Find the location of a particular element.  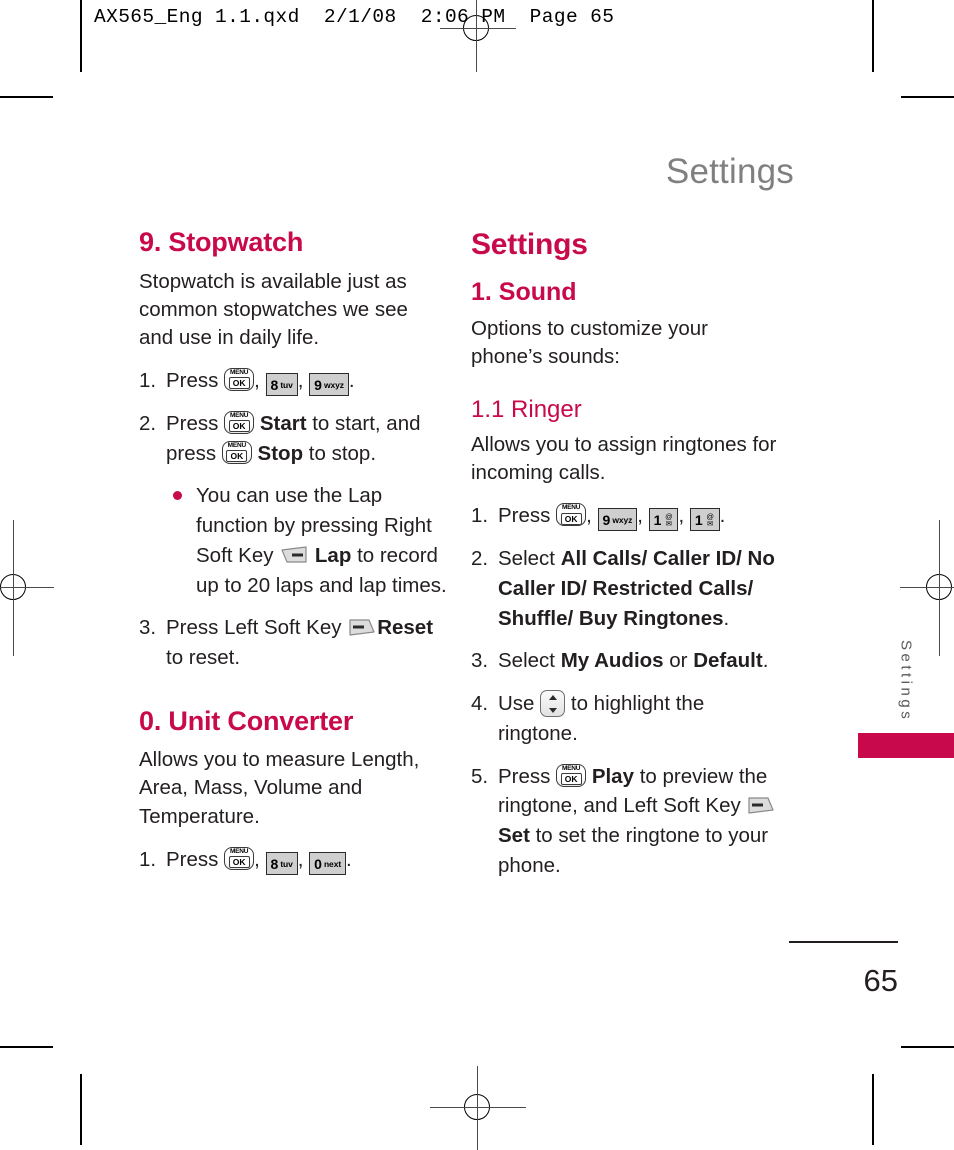

registration-mark-left is located at coordinates (27, 588).